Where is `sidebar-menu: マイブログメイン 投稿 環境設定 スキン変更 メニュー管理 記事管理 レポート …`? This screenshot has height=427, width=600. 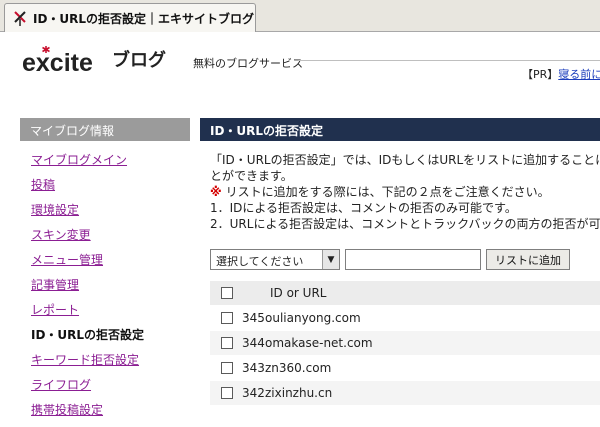
sidebar-menu: マイブログメイン 投稿 環境設定 スキン変更 メニュー管理 記事管理 レポート … is located at coordinates (87, 289).